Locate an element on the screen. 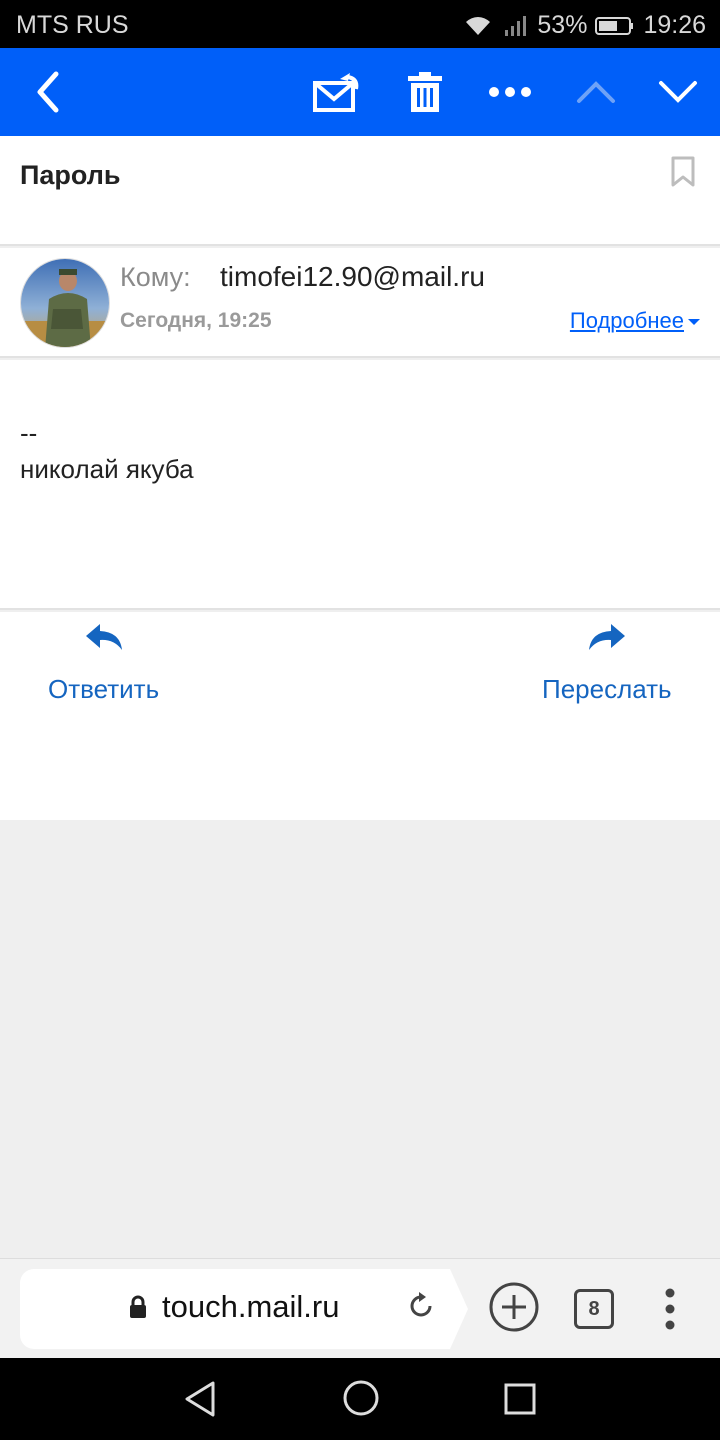  back-icon is located at coordinates (48, 92).